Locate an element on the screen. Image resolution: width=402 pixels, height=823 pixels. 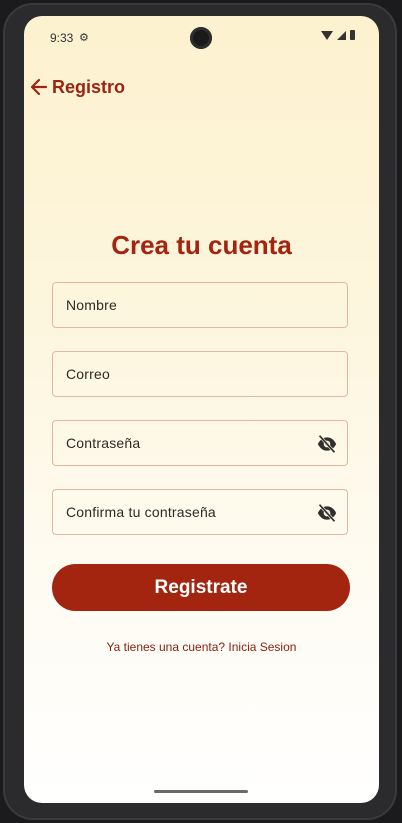
password-field-label: Contraseña is located at coordinates (103, 443).